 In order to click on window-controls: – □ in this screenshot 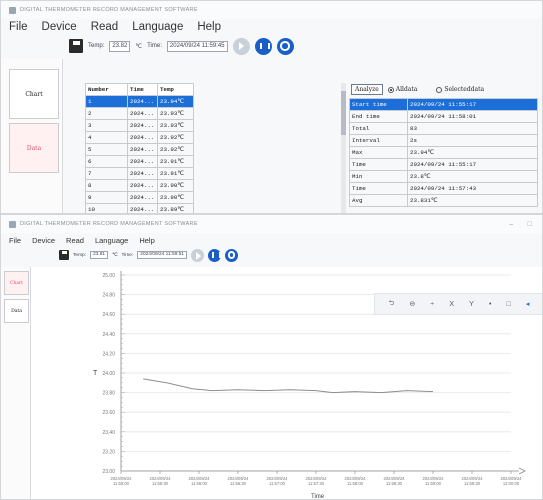, I will do `click(520, 224)`.